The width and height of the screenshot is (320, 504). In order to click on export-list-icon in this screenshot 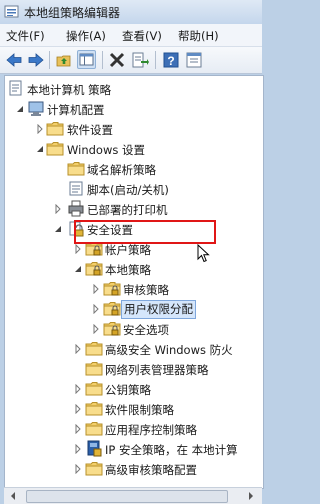, I will do `click(140, 60)`.